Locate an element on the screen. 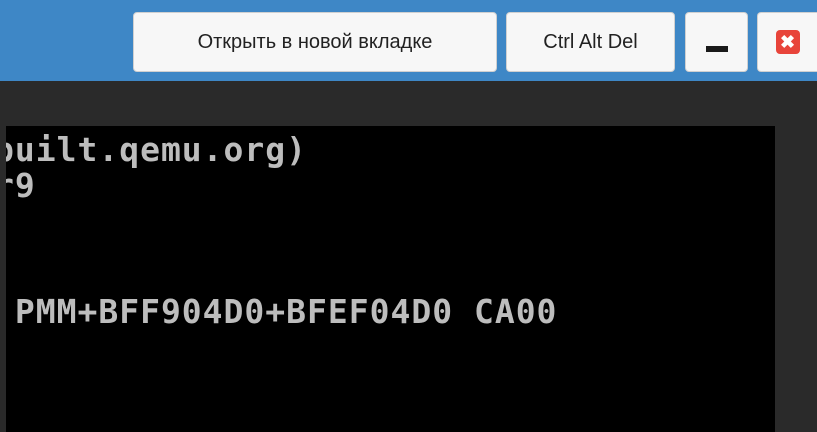 This screenshot has height=432, width=817. minimize-icon is located at coordinates (716, 49).